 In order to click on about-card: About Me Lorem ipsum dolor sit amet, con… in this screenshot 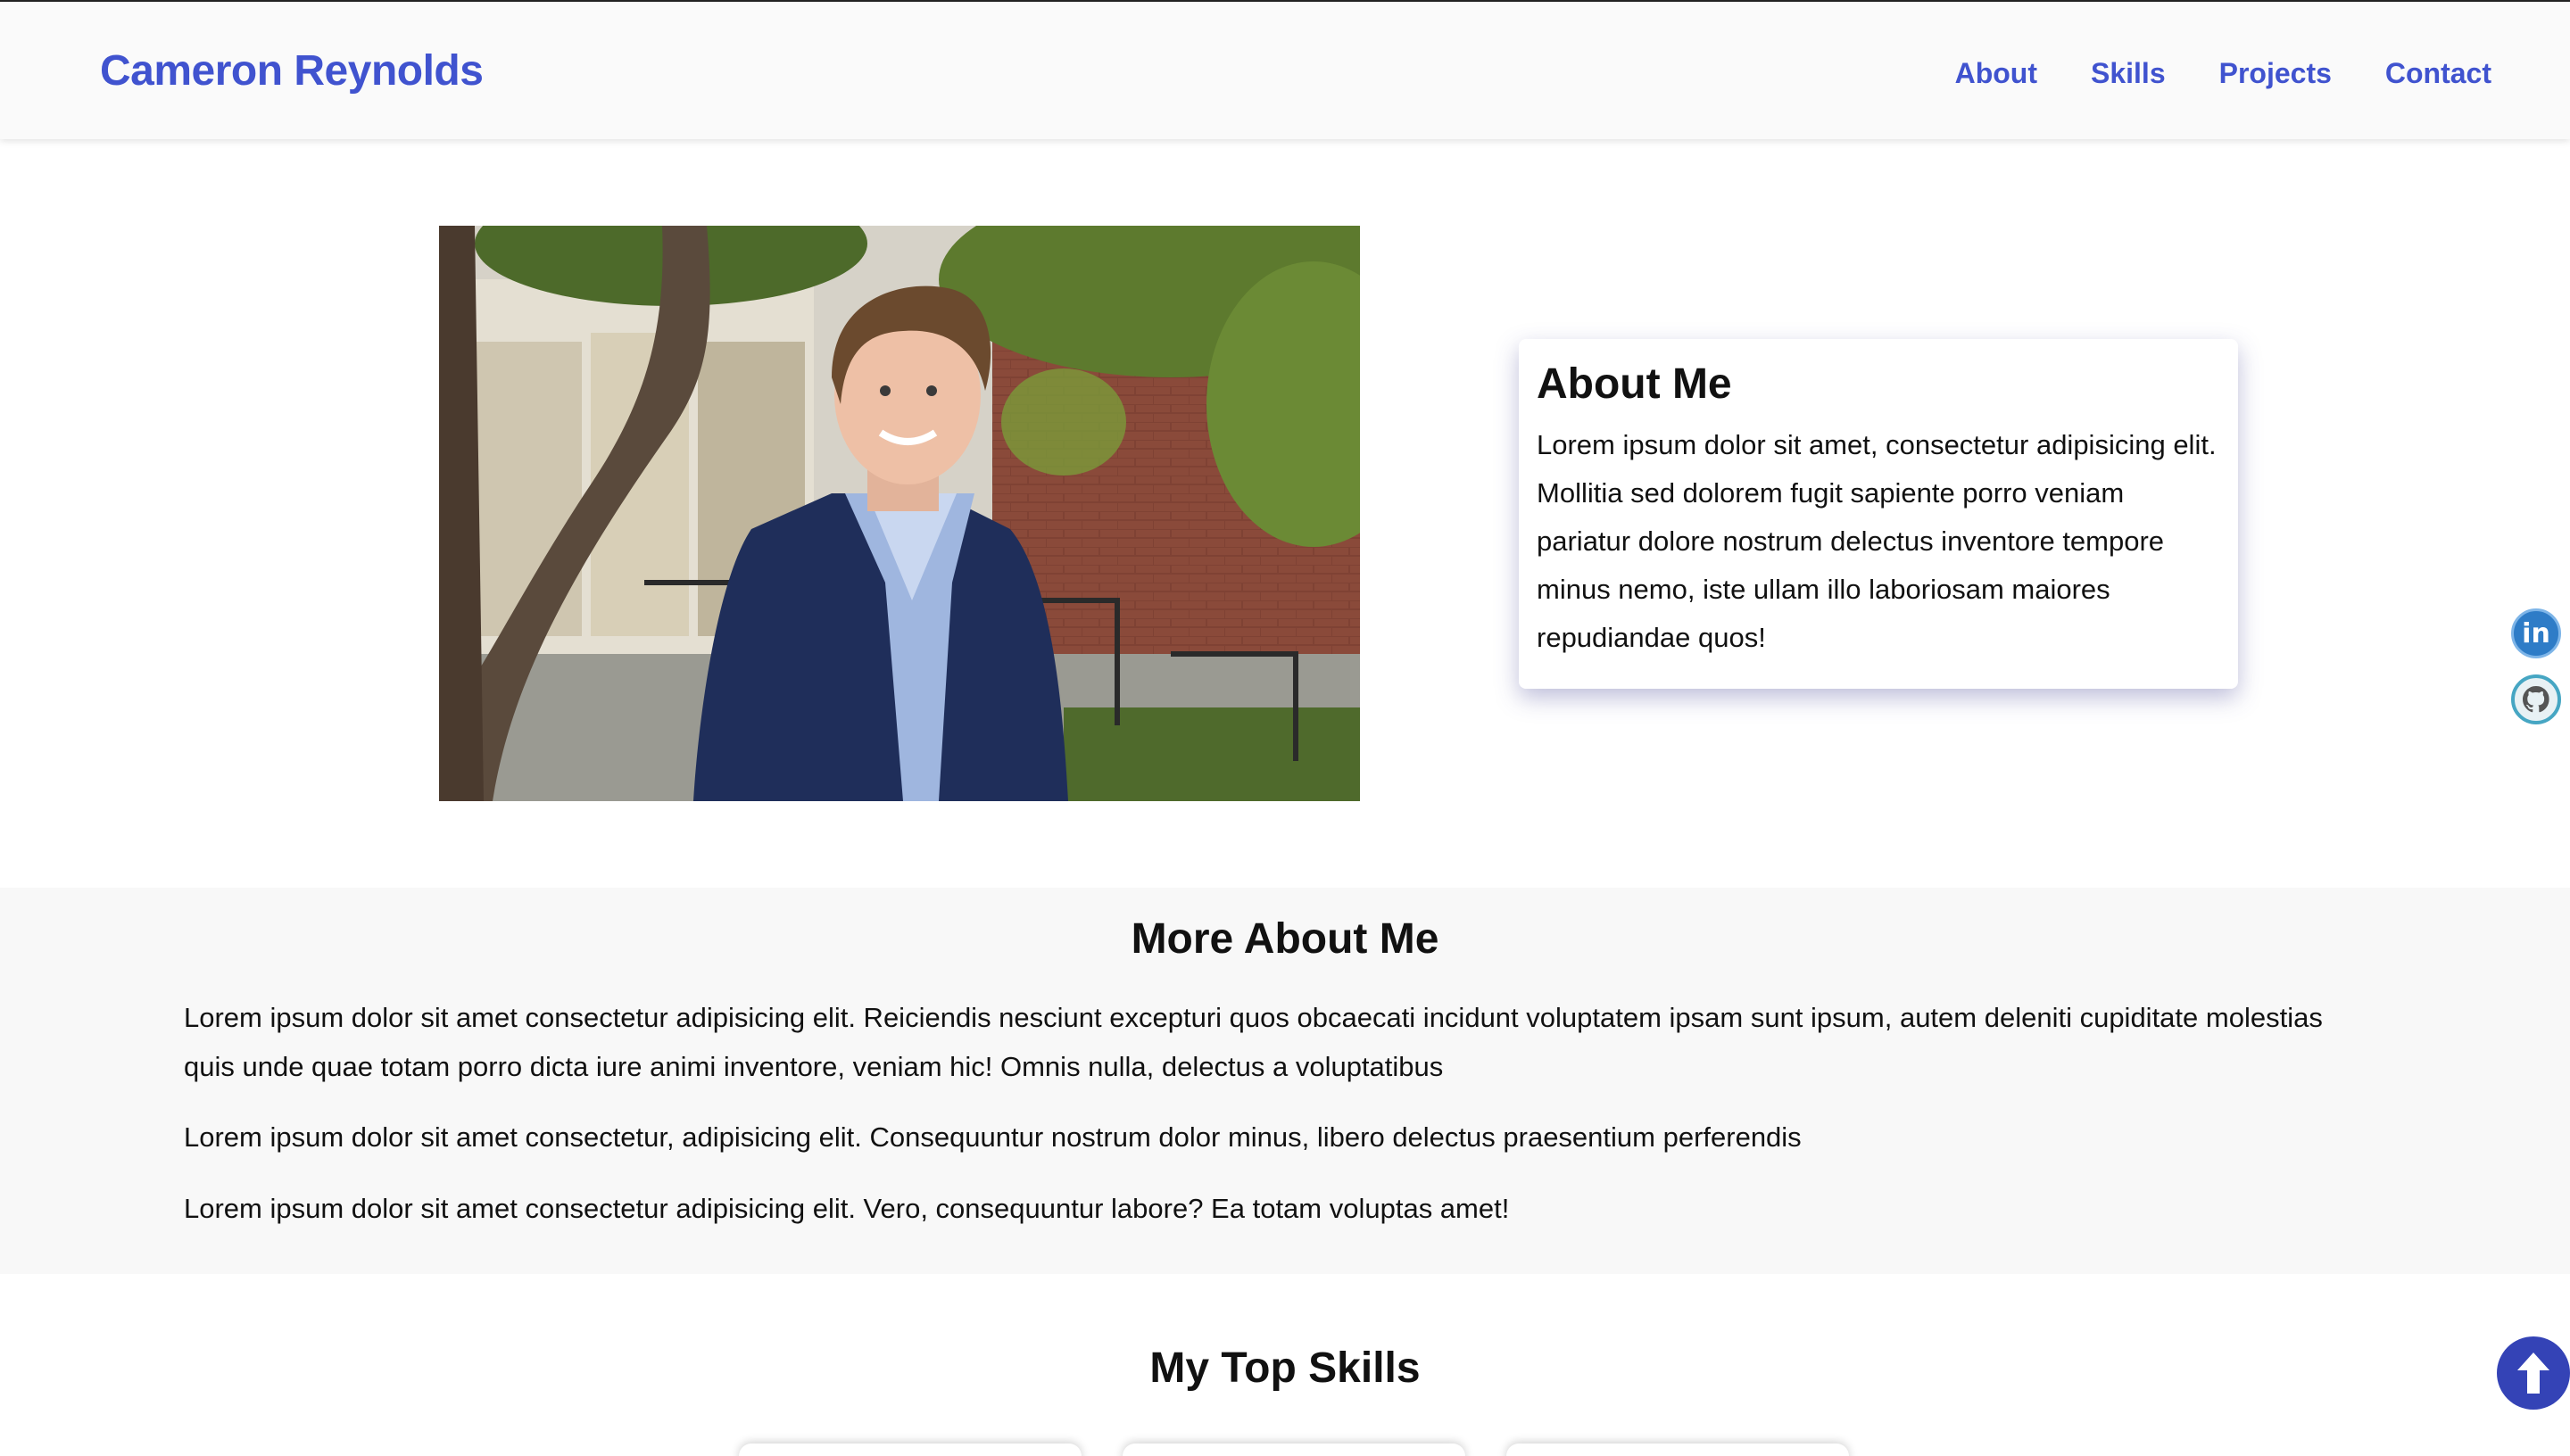, I will do `click(1879, 514)`.